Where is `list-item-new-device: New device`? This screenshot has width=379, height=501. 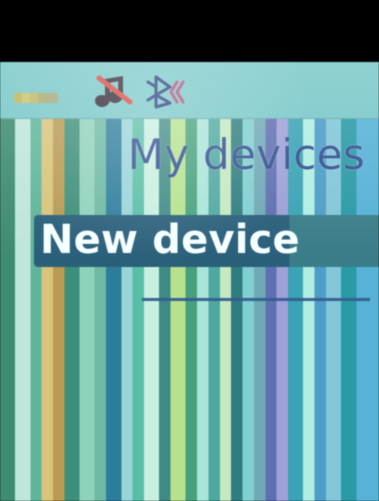 list-item-new-device: New device is located at coordinates (206, 241).